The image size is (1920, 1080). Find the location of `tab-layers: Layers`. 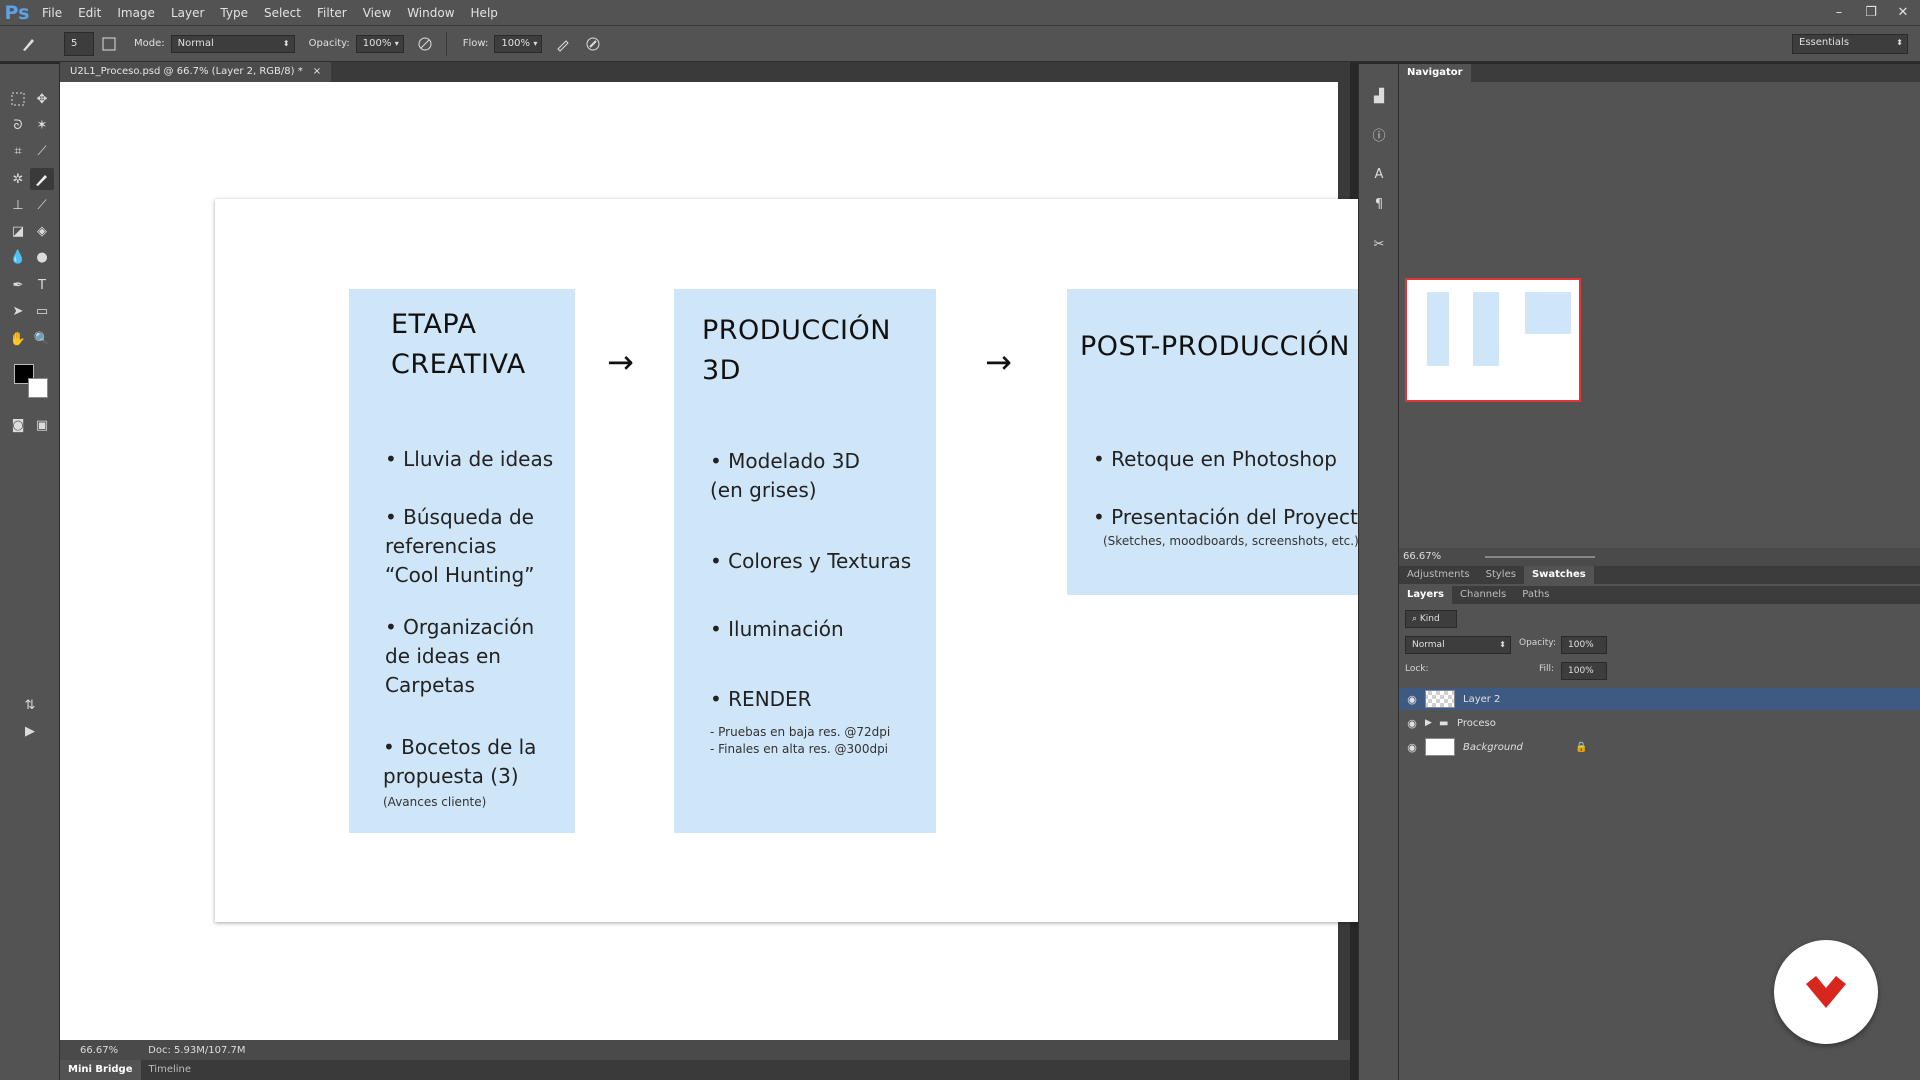

tab-layers: Layers is located at coordinates (1425, 595).